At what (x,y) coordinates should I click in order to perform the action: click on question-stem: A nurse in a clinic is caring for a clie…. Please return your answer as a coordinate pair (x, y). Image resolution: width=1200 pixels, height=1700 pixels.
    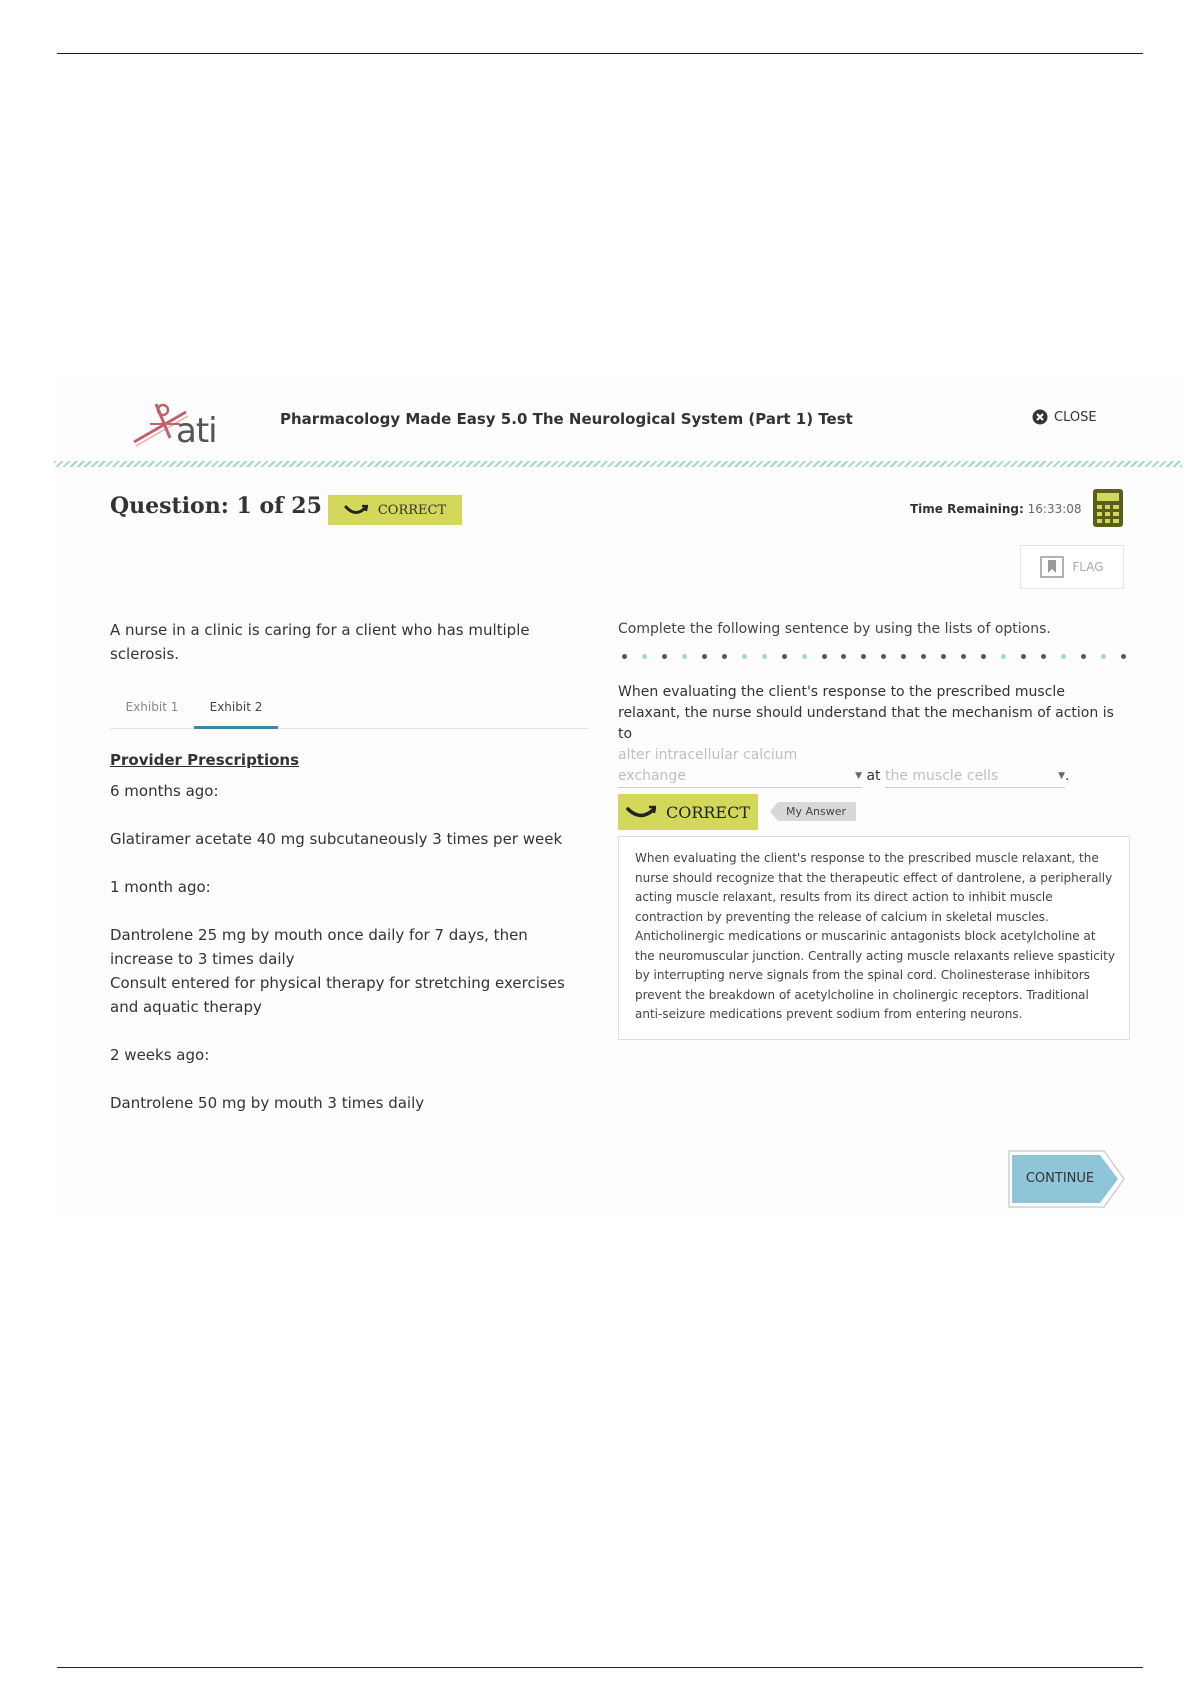
    Looking at the image, I should click on (320, 642).